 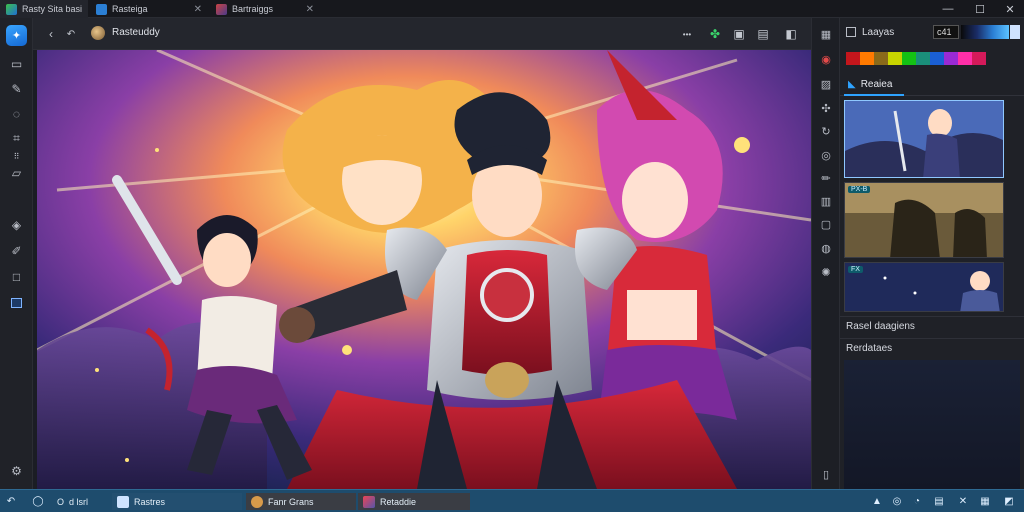 What do you see at coordinates (855, 269) in the screenshot?
I see `thumbnail-tag: FX` at bounding box center [855, 269].